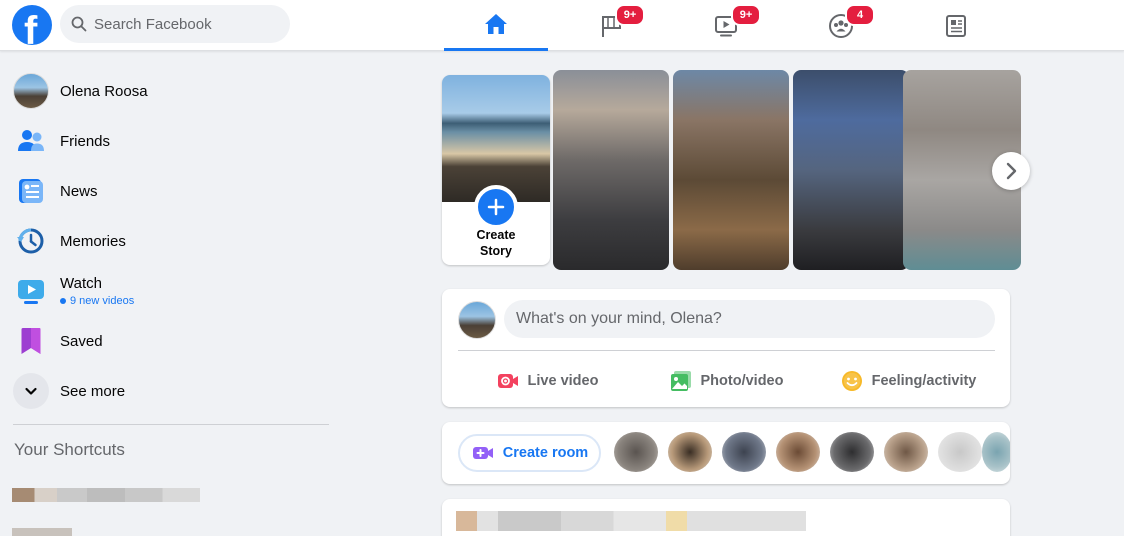 The width and height of the screenshot is (1124, 536). Describe the element at coordinates (171, 424) in the screenshot. I see `sidebar-divider` at that location.